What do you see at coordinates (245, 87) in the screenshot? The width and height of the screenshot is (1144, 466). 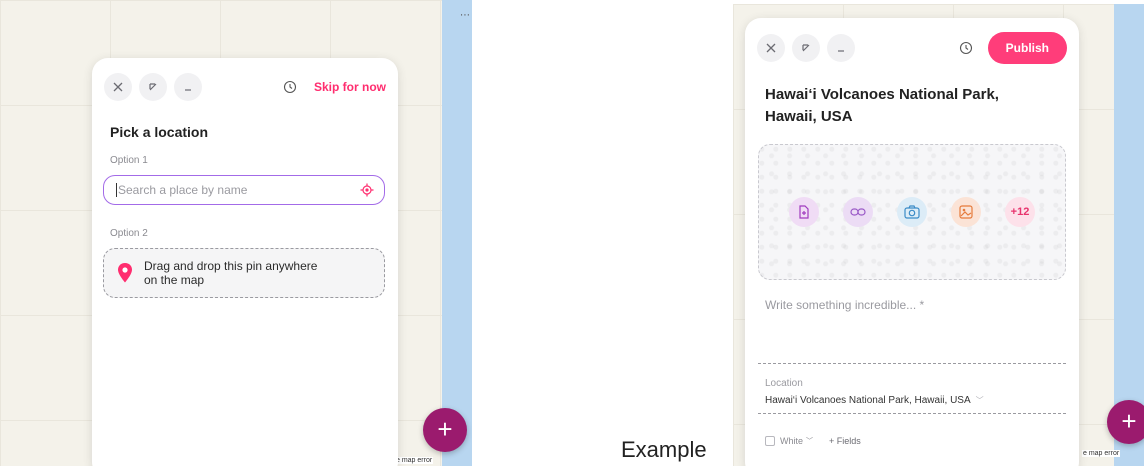 I see `card-toolbar: Skip for now` at bounding box center [245, 87].